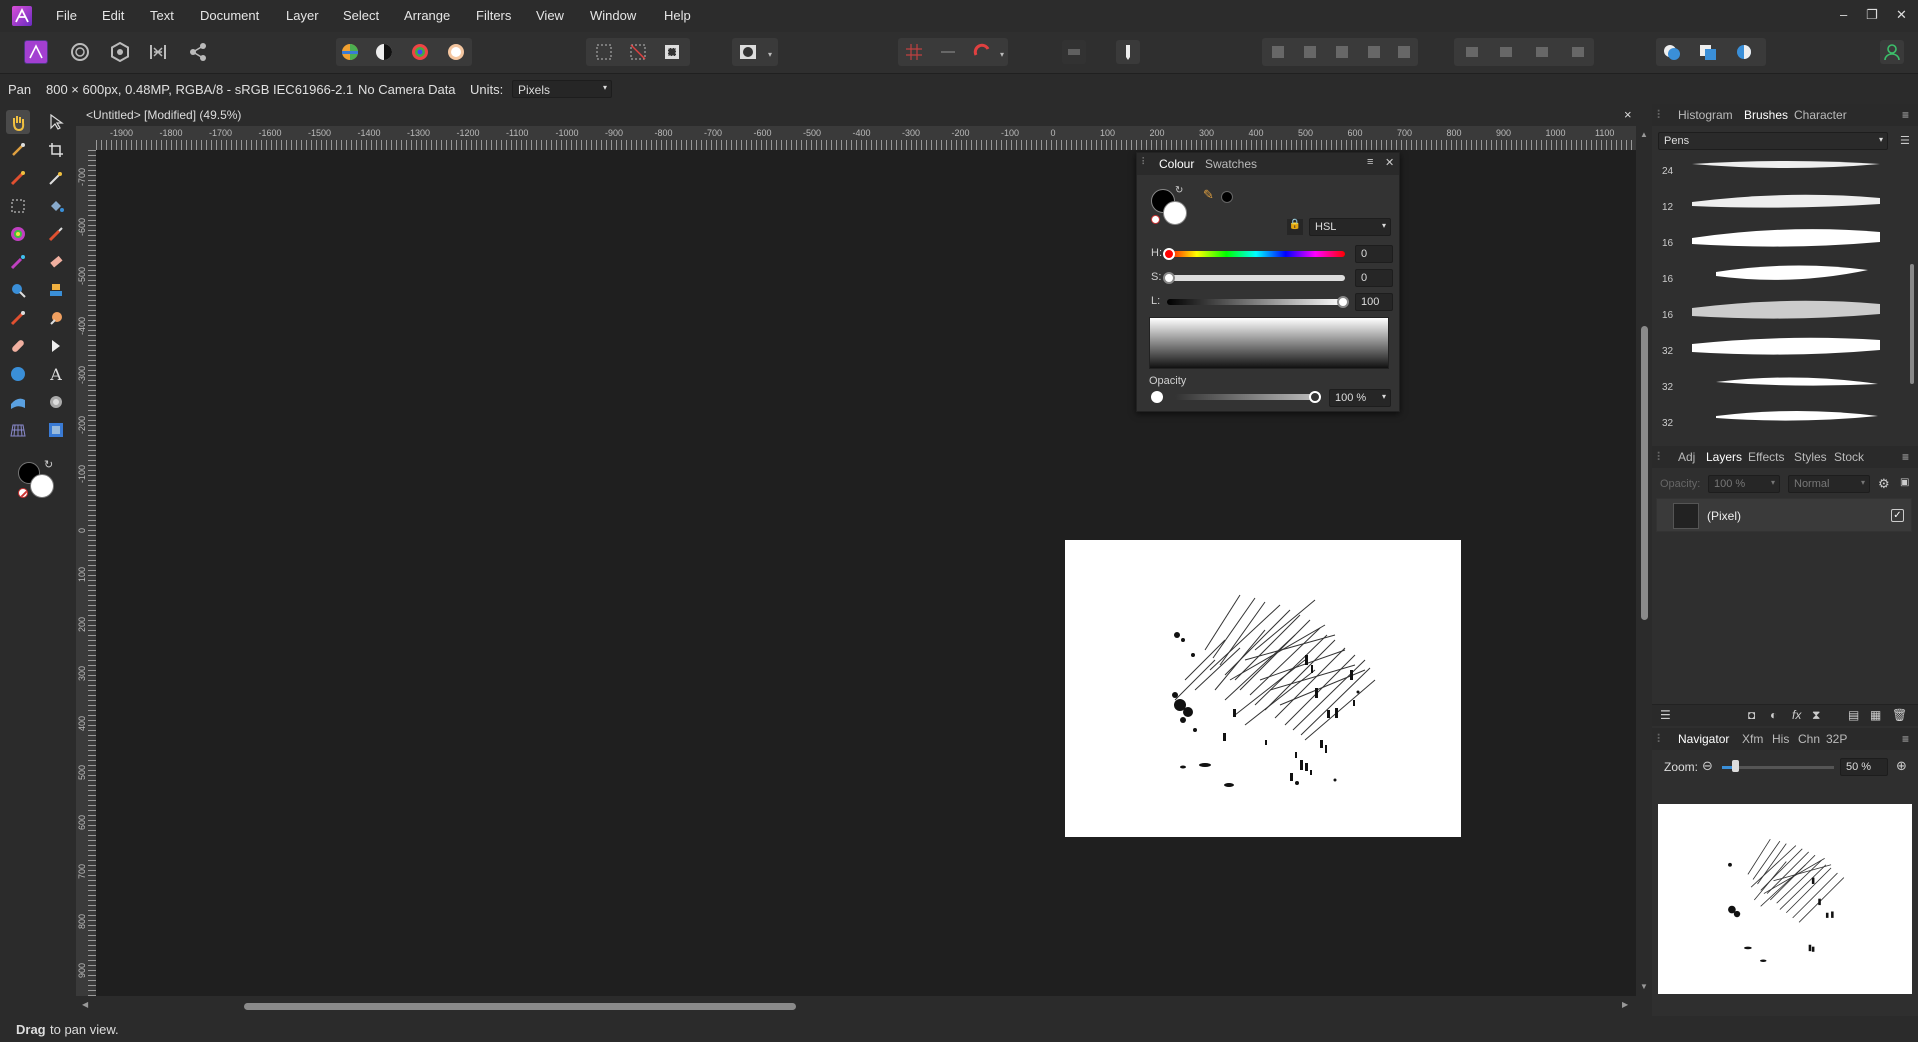 The height and width of the screenshot is (1042, 1918). What do you see at coordinates (42, 486) in the screenshot?
I see `secondary-colour-well` at bounding box center [42, 486].